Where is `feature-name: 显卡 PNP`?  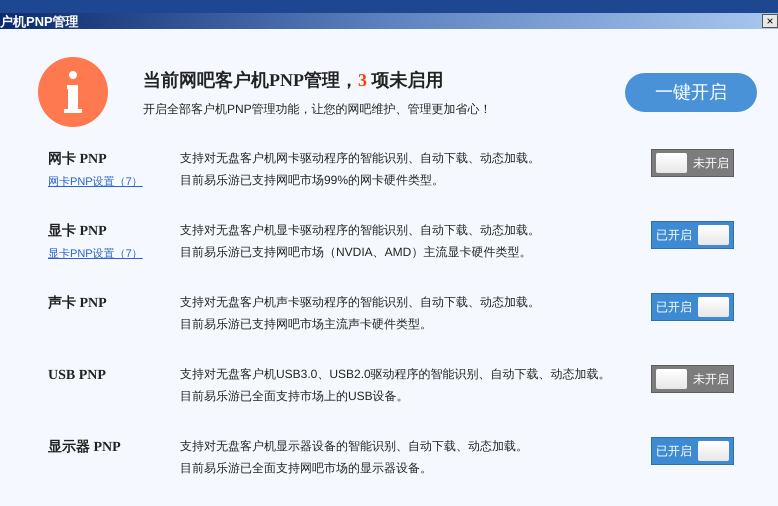 feature-name: 显卡 PNP is located at coordinates (78, 231).